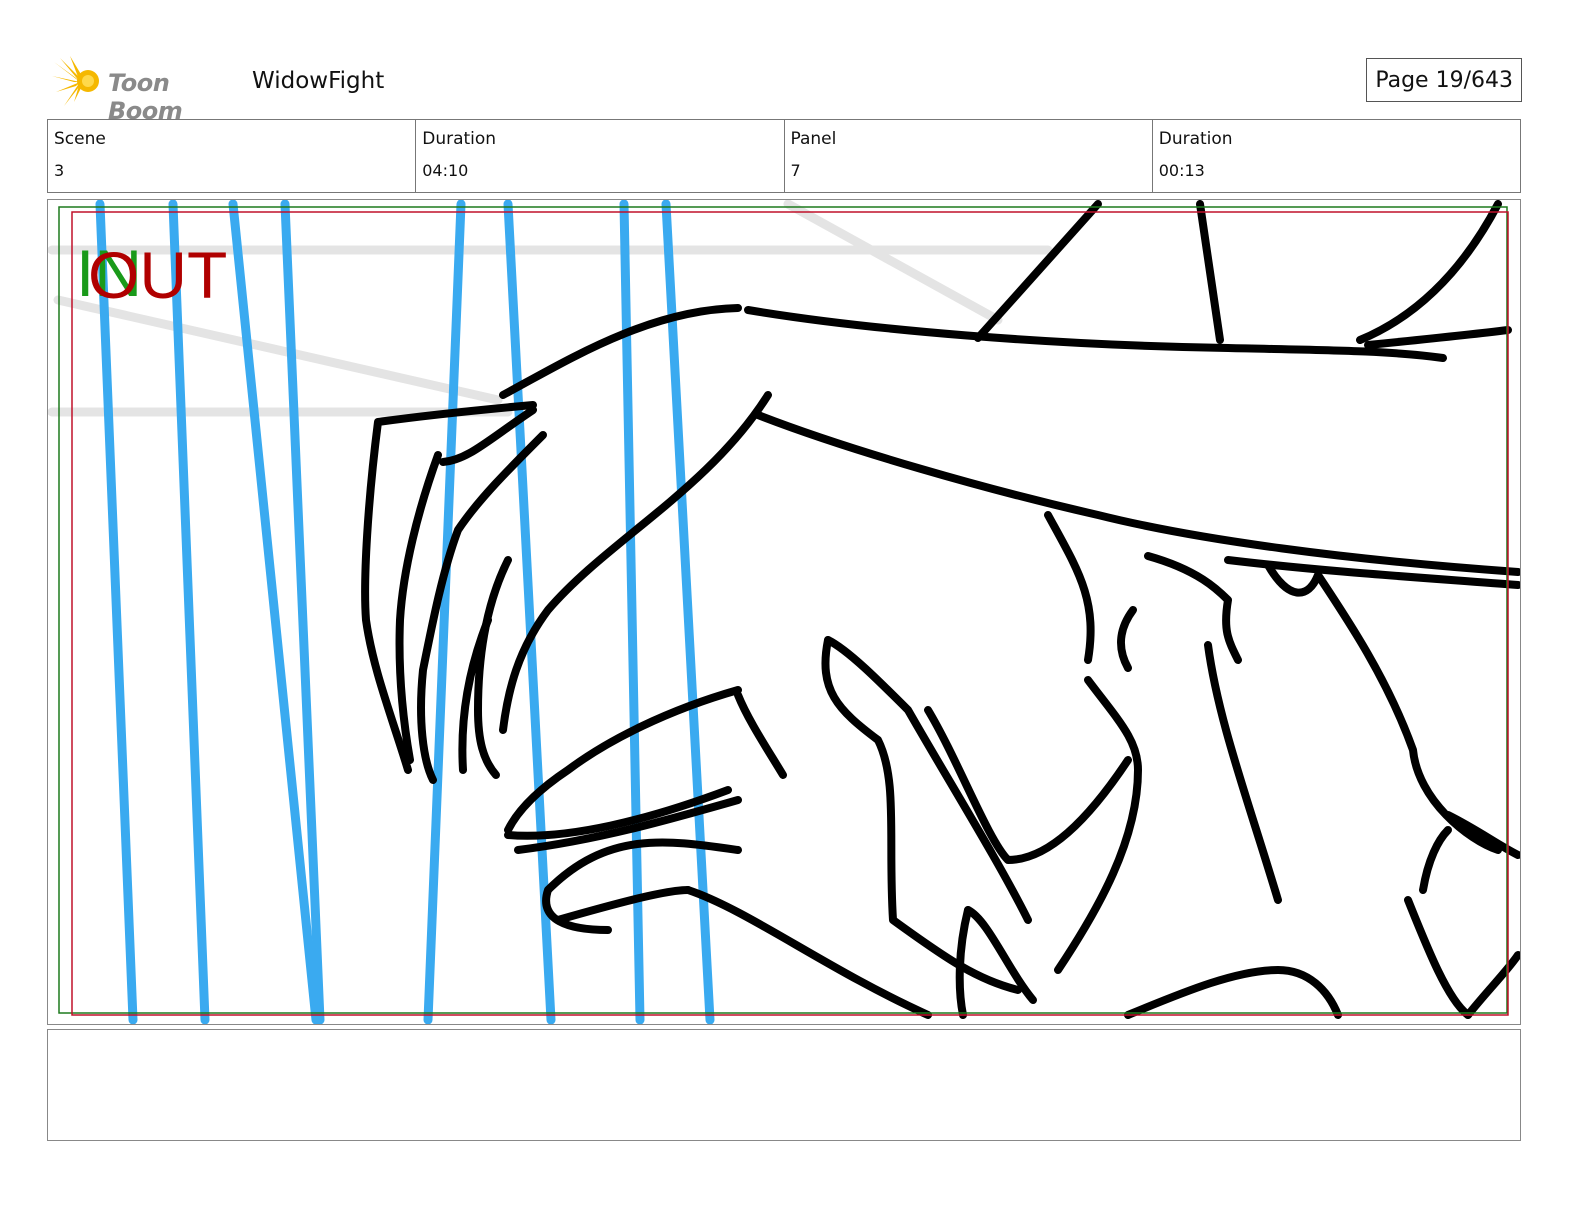  I want to click on page-number: 19/643, so click(1474, 80).